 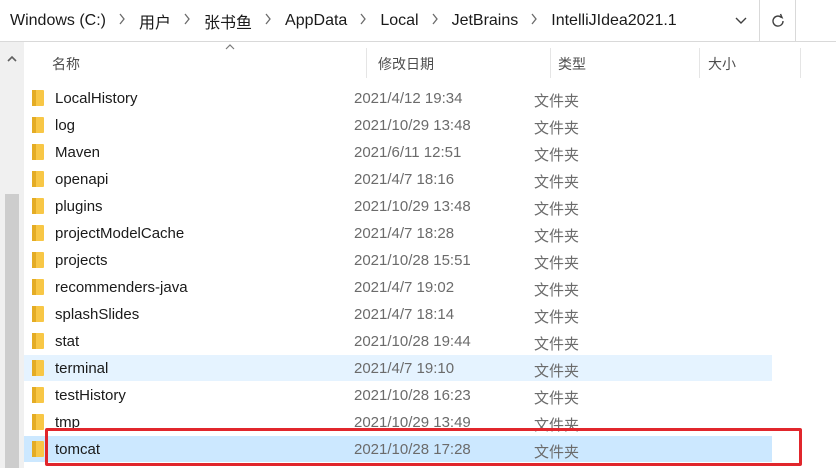 I want to click on file-row: testHistory 2021/10/28 16:23 文件夹, so click(x=398, y=395).